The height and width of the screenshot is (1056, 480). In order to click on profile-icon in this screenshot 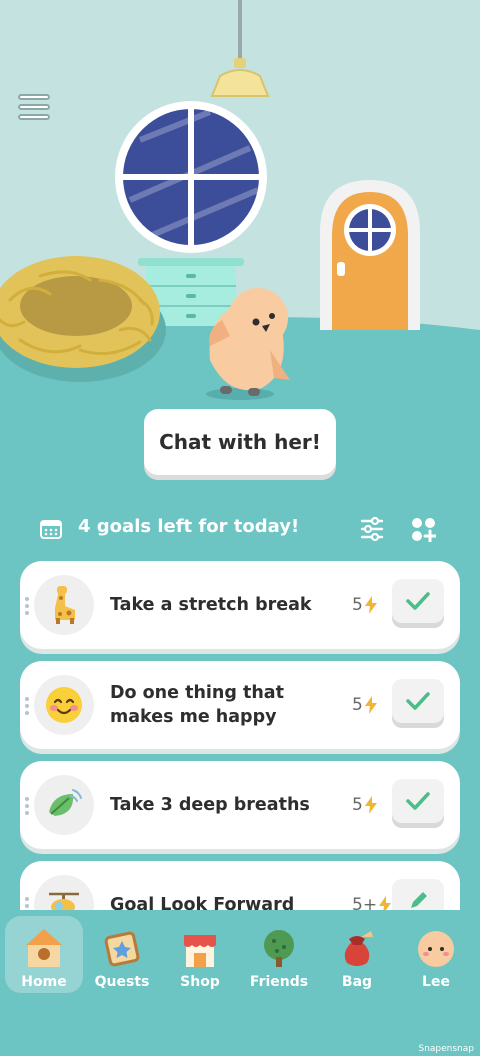, I will do `click(436, 949)`.